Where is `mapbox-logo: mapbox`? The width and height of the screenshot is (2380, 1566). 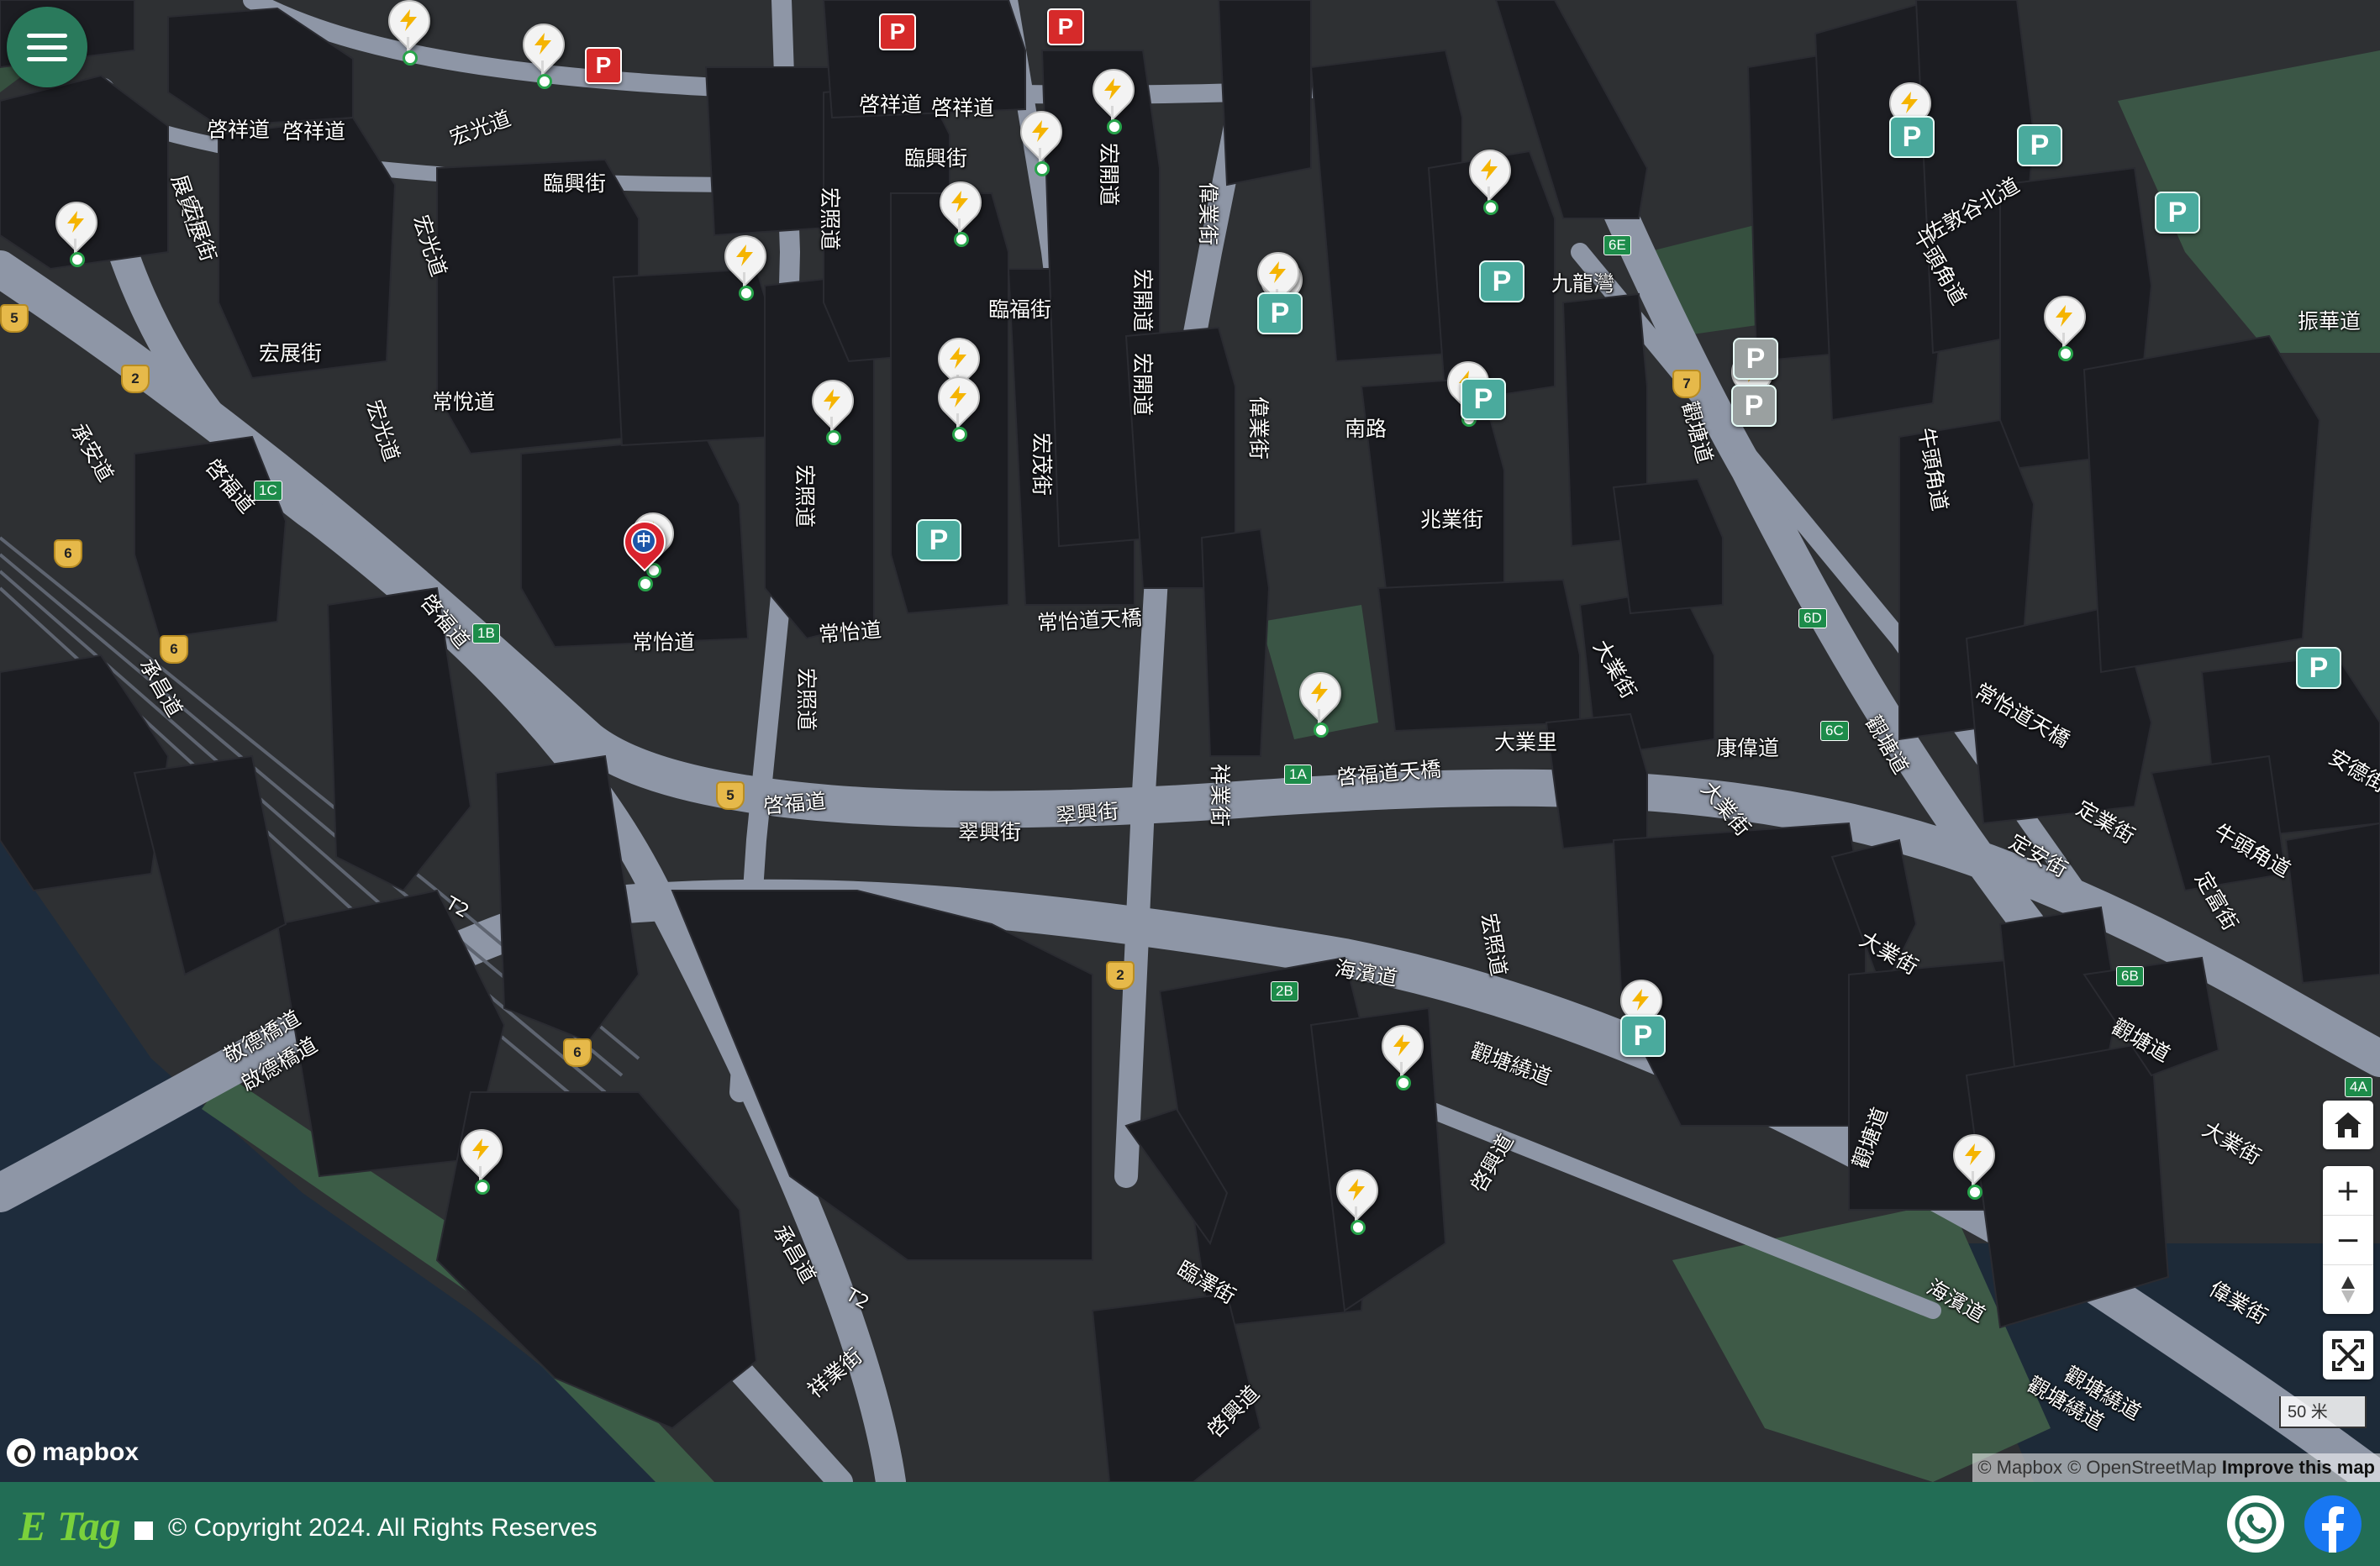 mapbox-logo: mapbox is located at coordinates (73, 1452).